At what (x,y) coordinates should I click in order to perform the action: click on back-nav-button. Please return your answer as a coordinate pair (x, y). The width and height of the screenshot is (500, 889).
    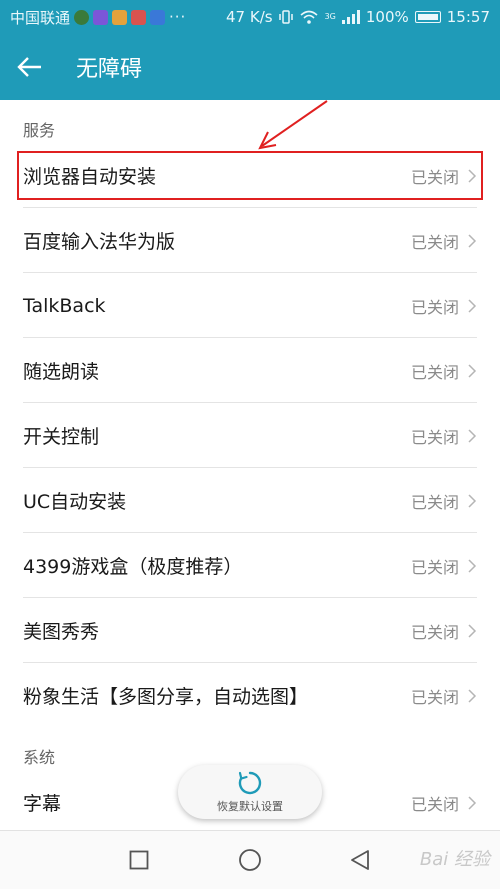
    Looking at the image, I should click on (360, 860).